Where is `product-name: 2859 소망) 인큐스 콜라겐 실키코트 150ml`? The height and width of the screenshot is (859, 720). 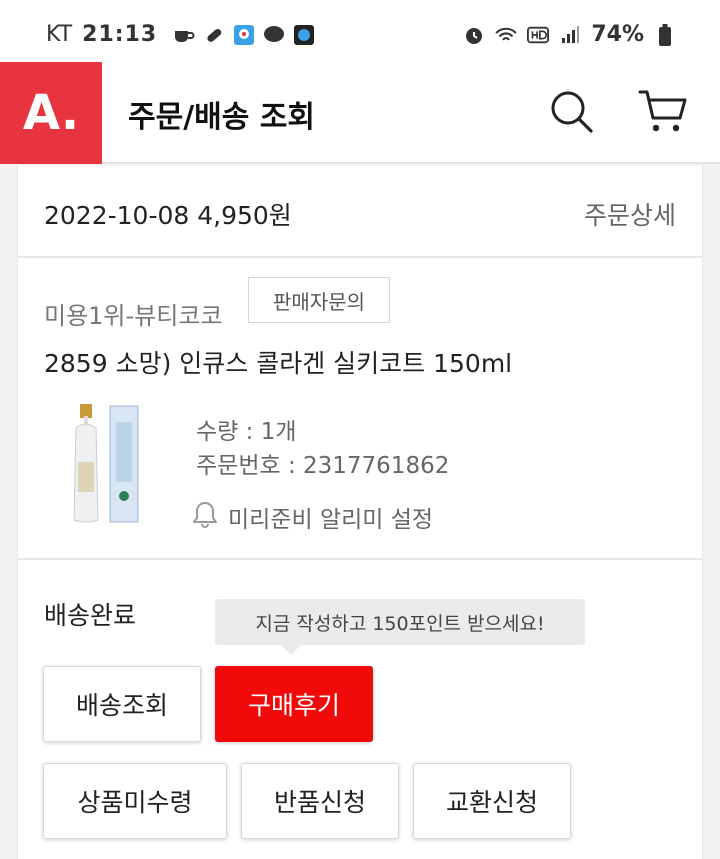
product-name: 2859 소망) 인큐스 콜라겐 실키코트 150ml is located at coordinates (278, 362).